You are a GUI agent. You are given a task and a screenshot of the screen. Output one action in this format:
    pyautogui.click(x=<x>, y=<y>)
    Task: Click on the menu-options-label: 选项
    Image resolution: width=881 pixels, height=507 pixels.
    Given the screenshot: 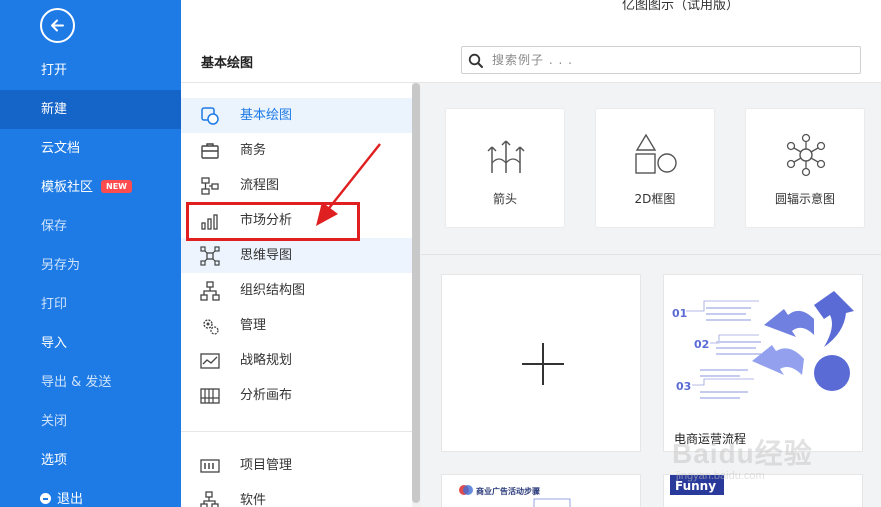 What is the action you would take?
    pyautogui.click(x=54, y=460)
    